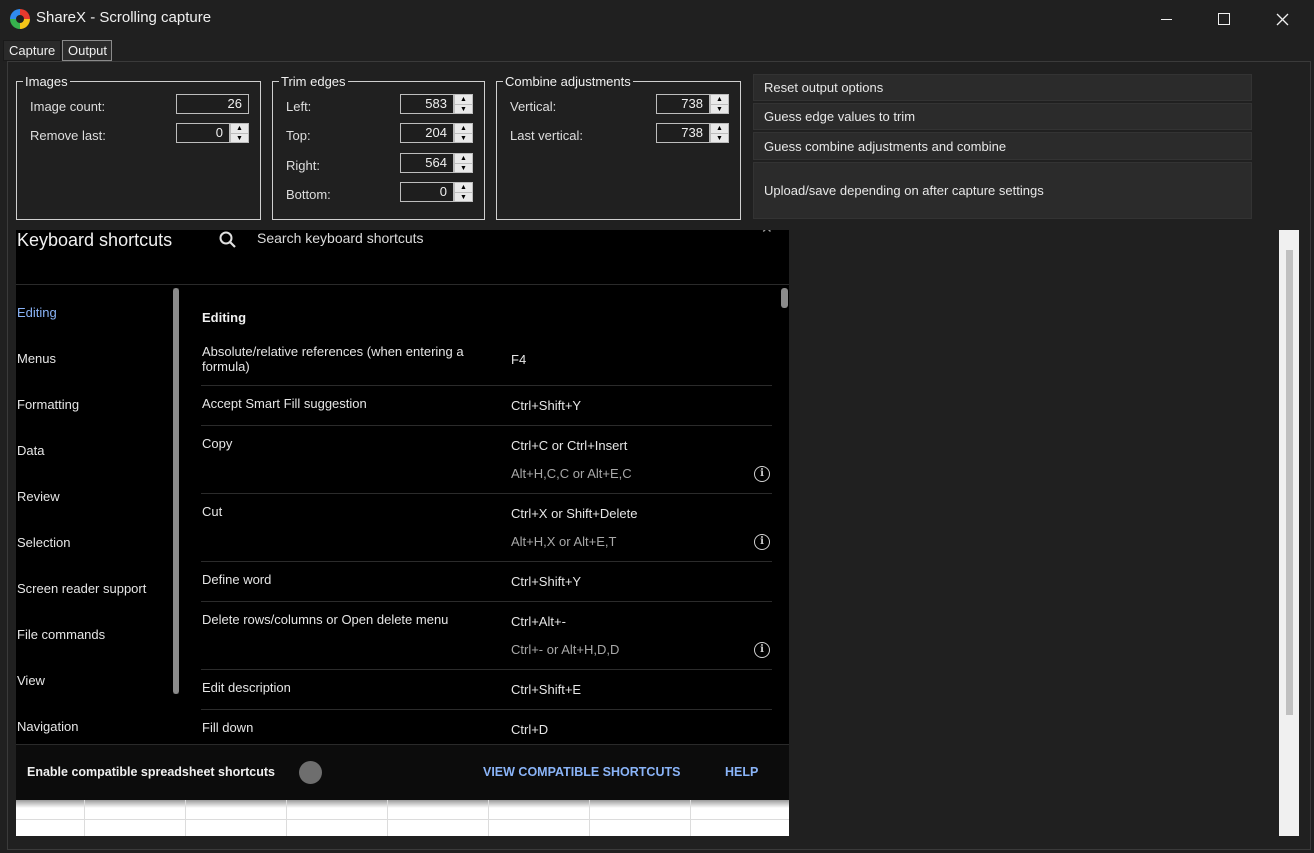 Image resolution: width=1314 pixels, height=853 pixels. I want to click on shortcut-key: Ctrl+Shift+E, so click(546, 689).